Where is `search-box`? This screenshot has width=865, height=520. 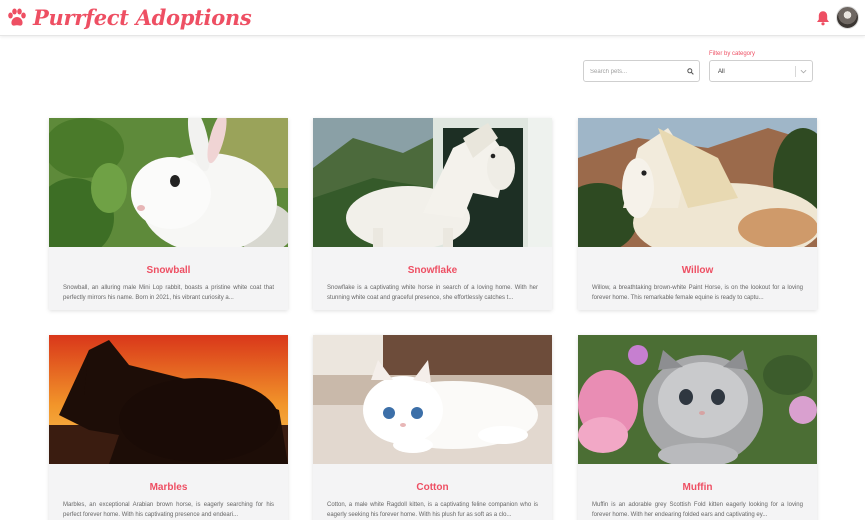 search-box is located at coordinates (641, 71).